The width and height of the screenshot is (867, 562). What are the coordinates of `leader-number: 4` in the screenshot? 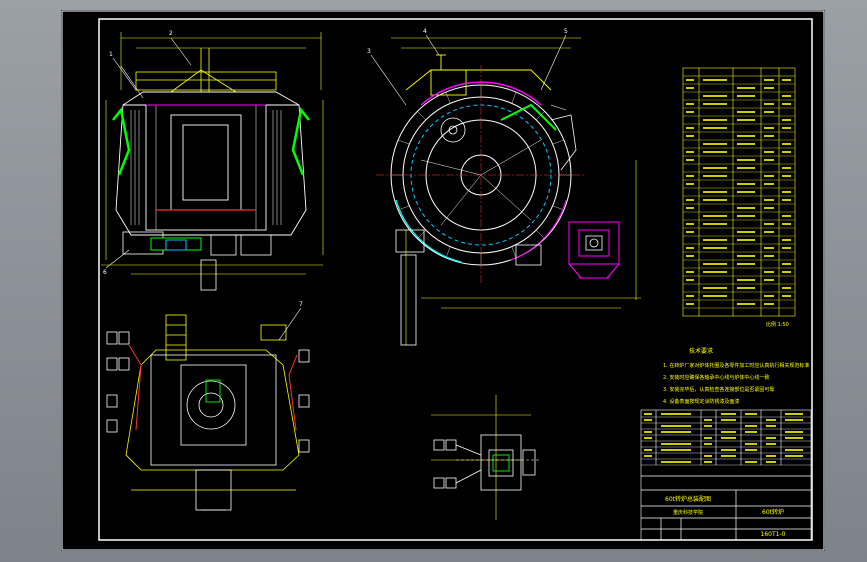 It's located at (425, 31).